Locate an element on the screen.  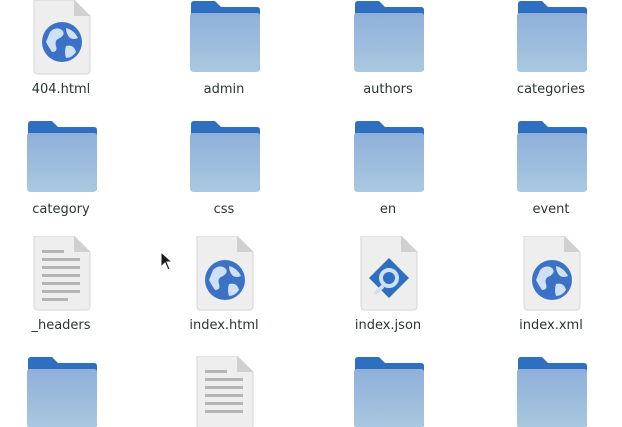
file-label: category is located at coordinates (61, 209).